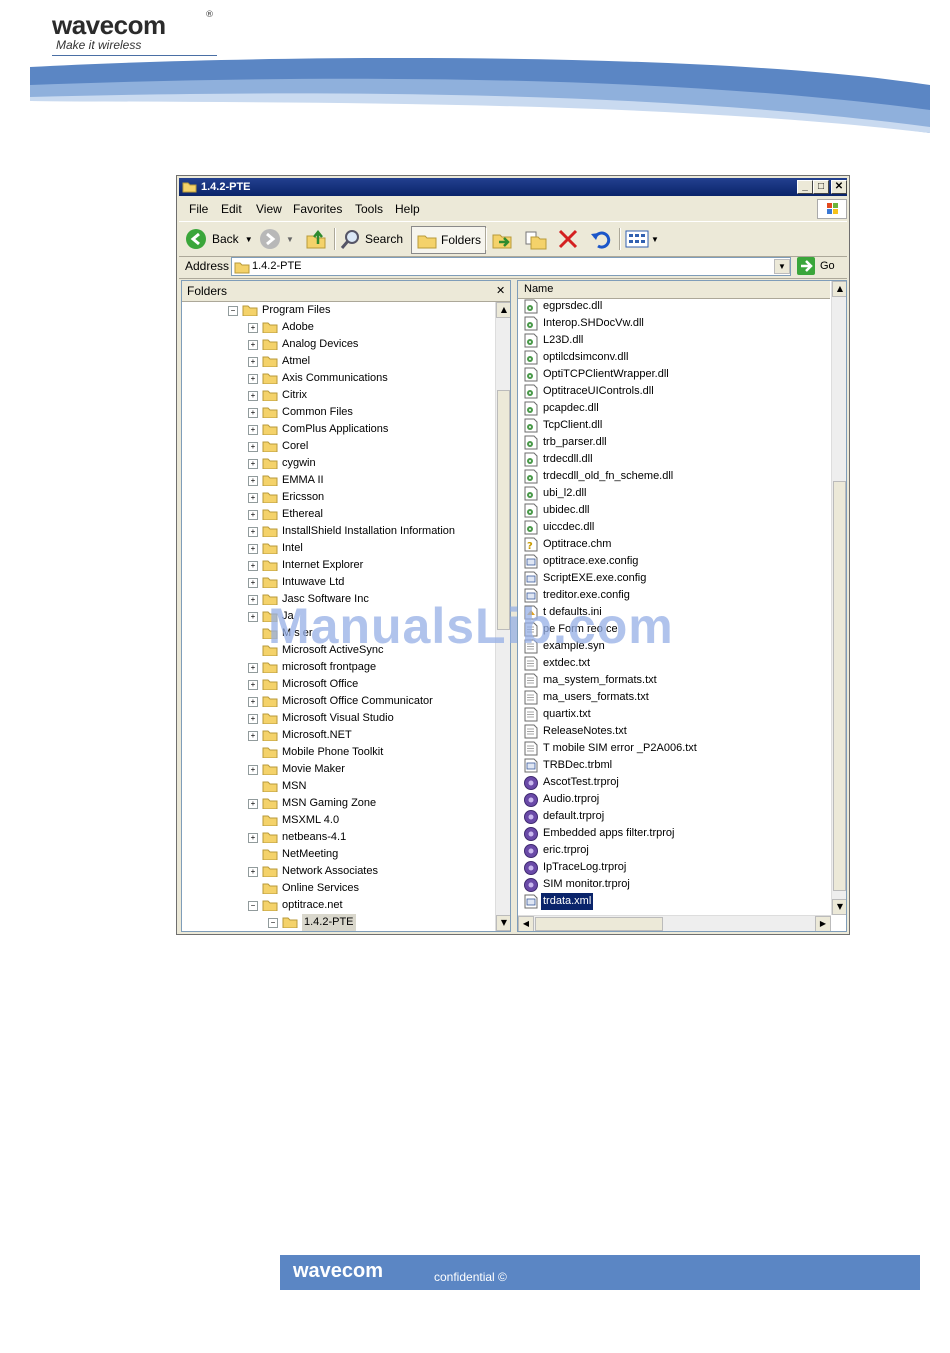  What do you see at coordinates (338, 837) in the screenshot?
I see `tree-item: + netbeans-4.1` at bounding box center [338, 837].